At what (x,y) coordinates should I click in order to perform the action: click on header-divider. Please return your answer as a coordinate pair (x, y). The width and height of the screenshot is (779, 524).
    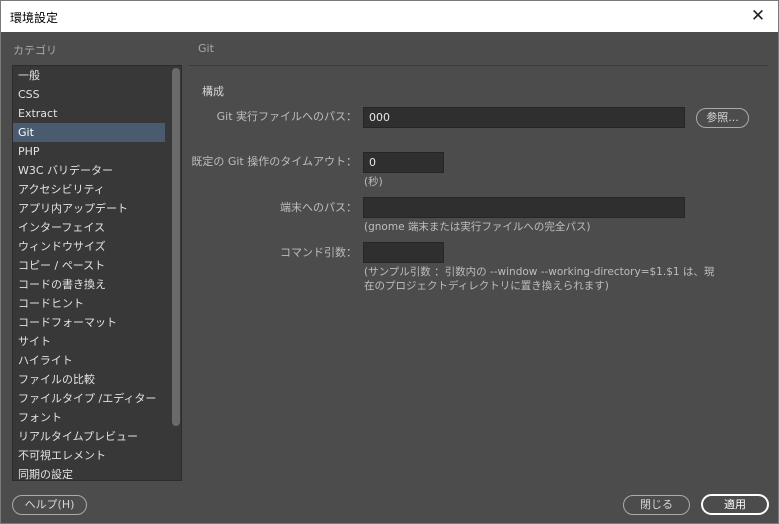
    Looking at the image, I should click on (478, 65).